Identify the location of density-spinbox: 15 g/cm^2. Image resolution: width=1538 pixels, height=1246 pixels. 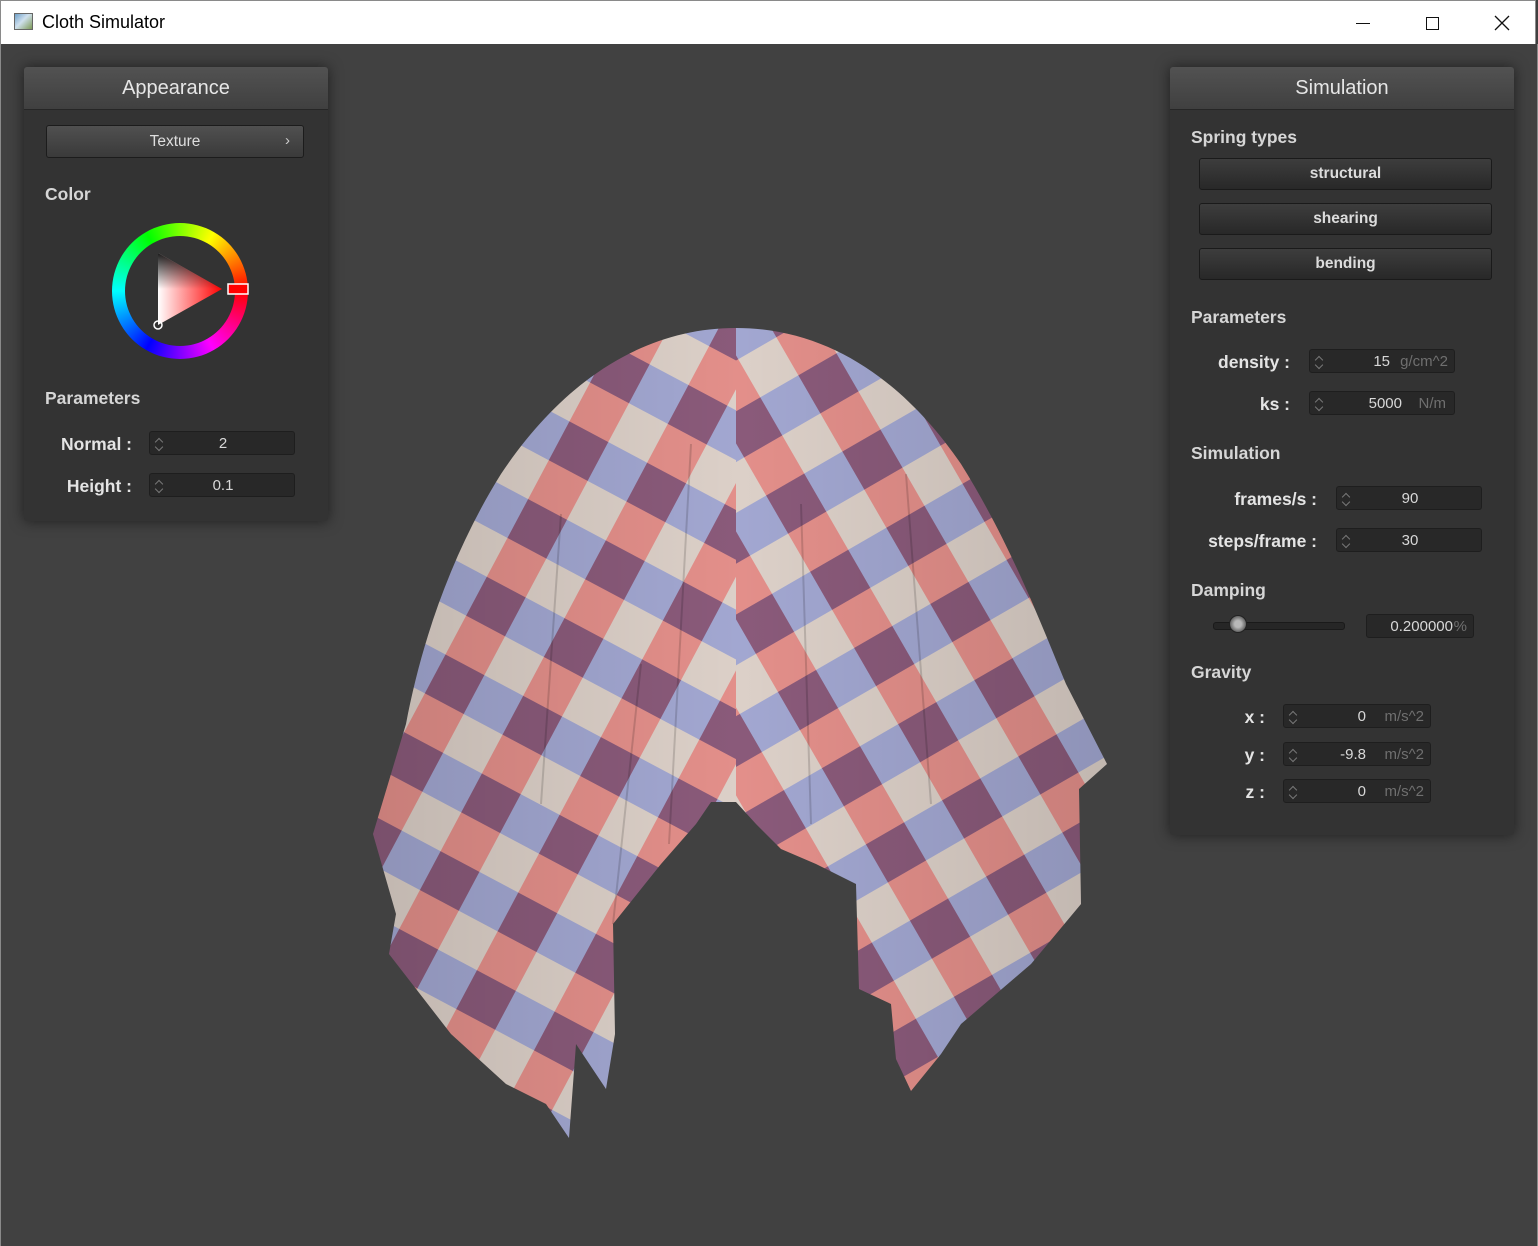
(1382, 361).